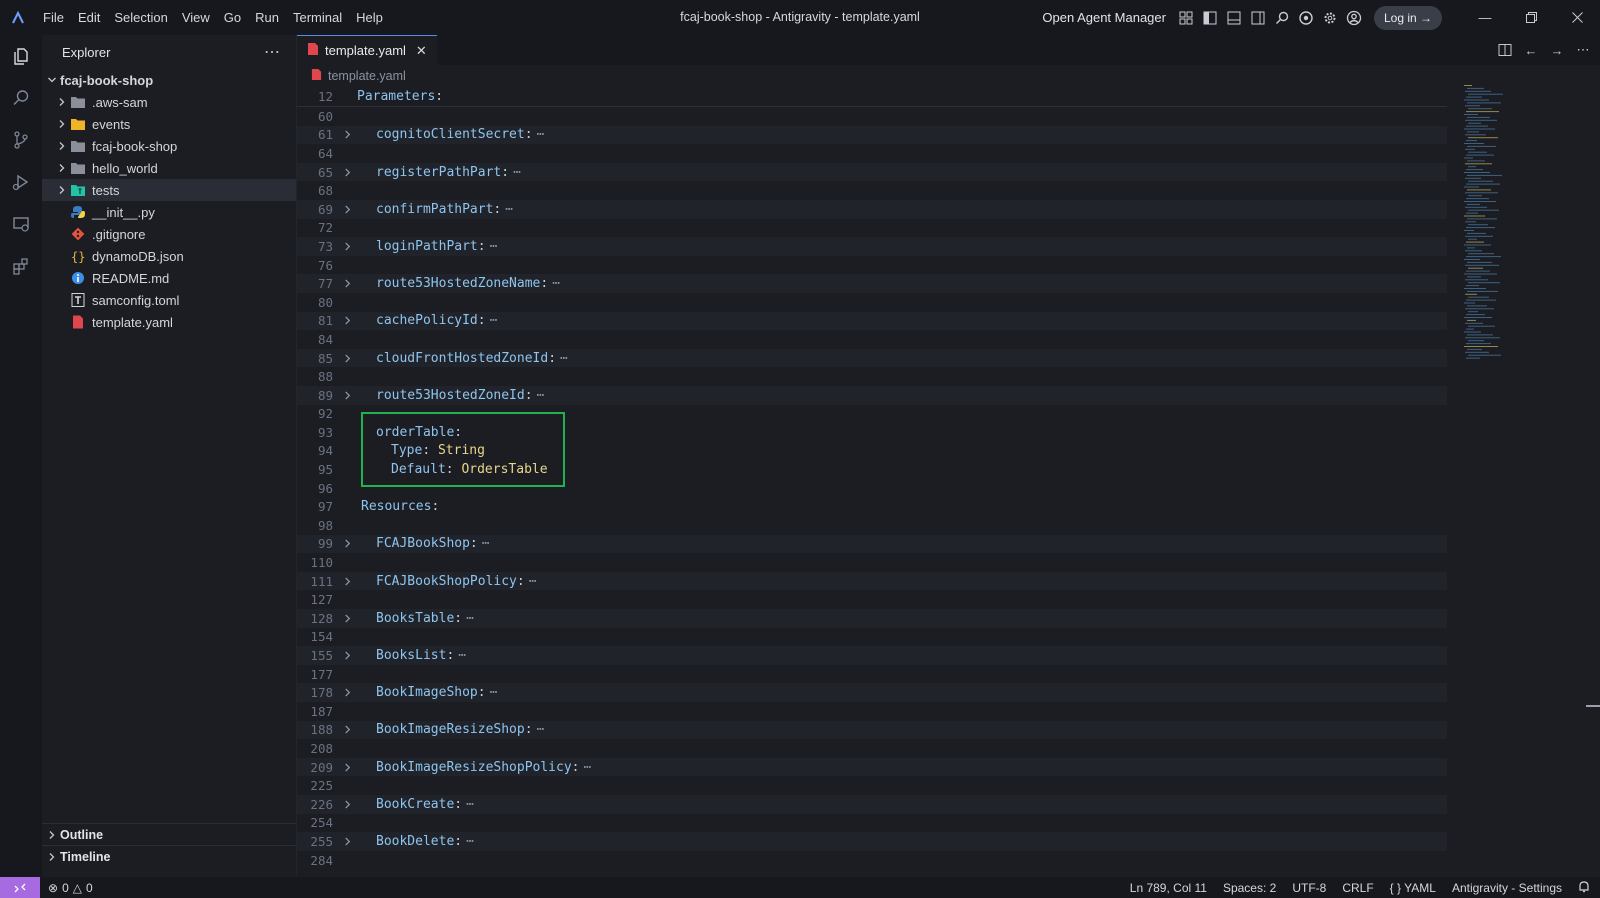 This screenshot has width=1600, height=898. Describe the element at coordinates (872, 860) in the screenshot. I see `code-line: 284` at that location.